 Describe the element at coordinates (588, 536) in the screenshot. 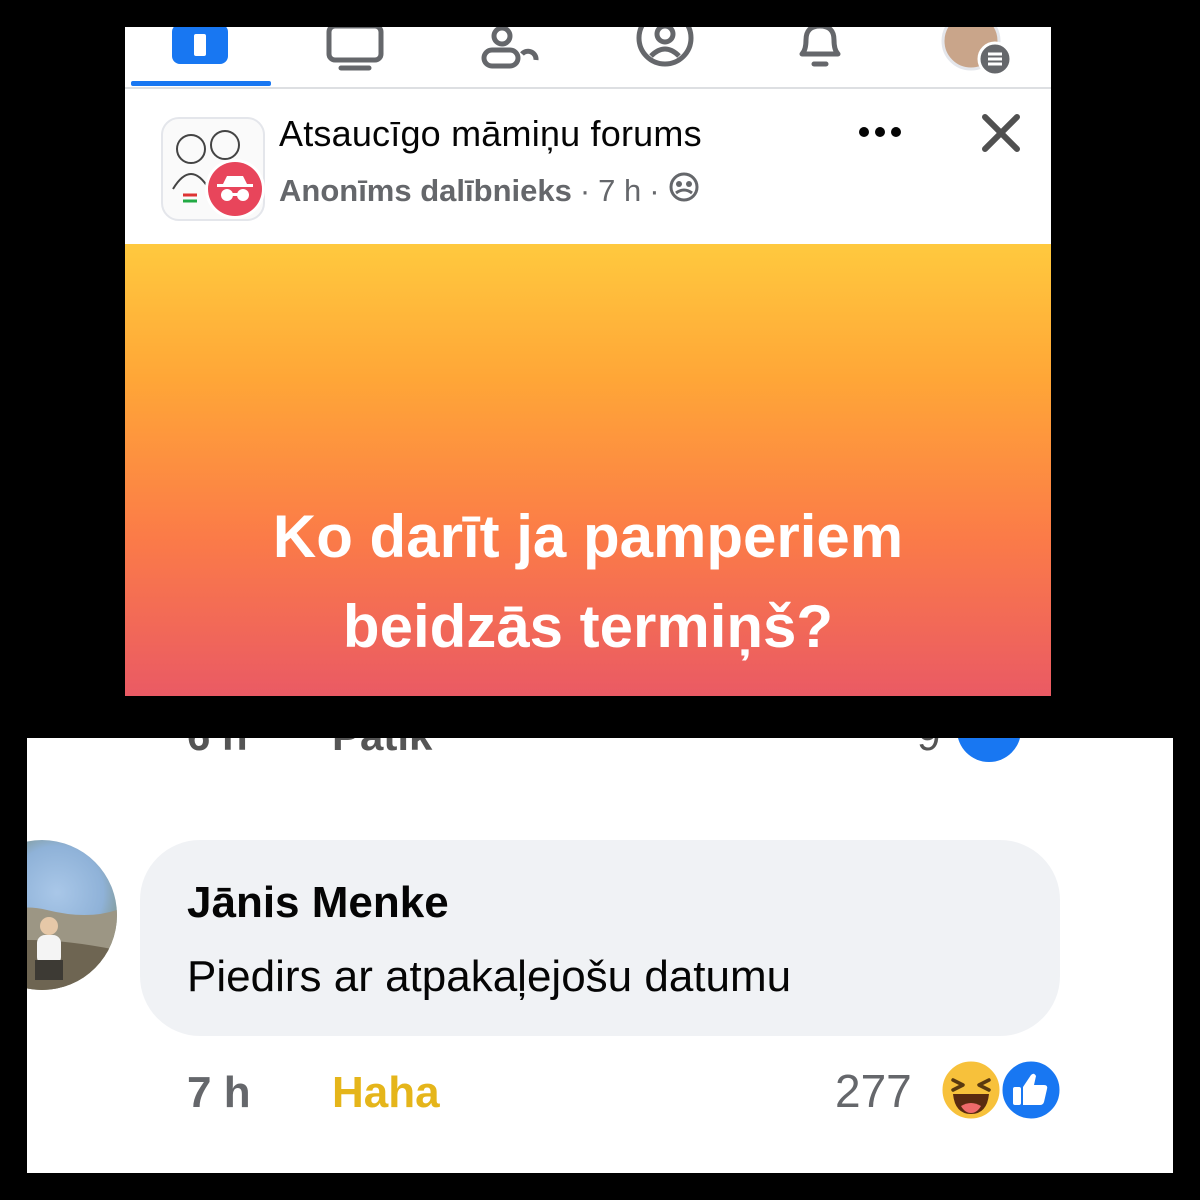

I see `post-text-line-1: Ko darīt ja pamperiem` at that location.